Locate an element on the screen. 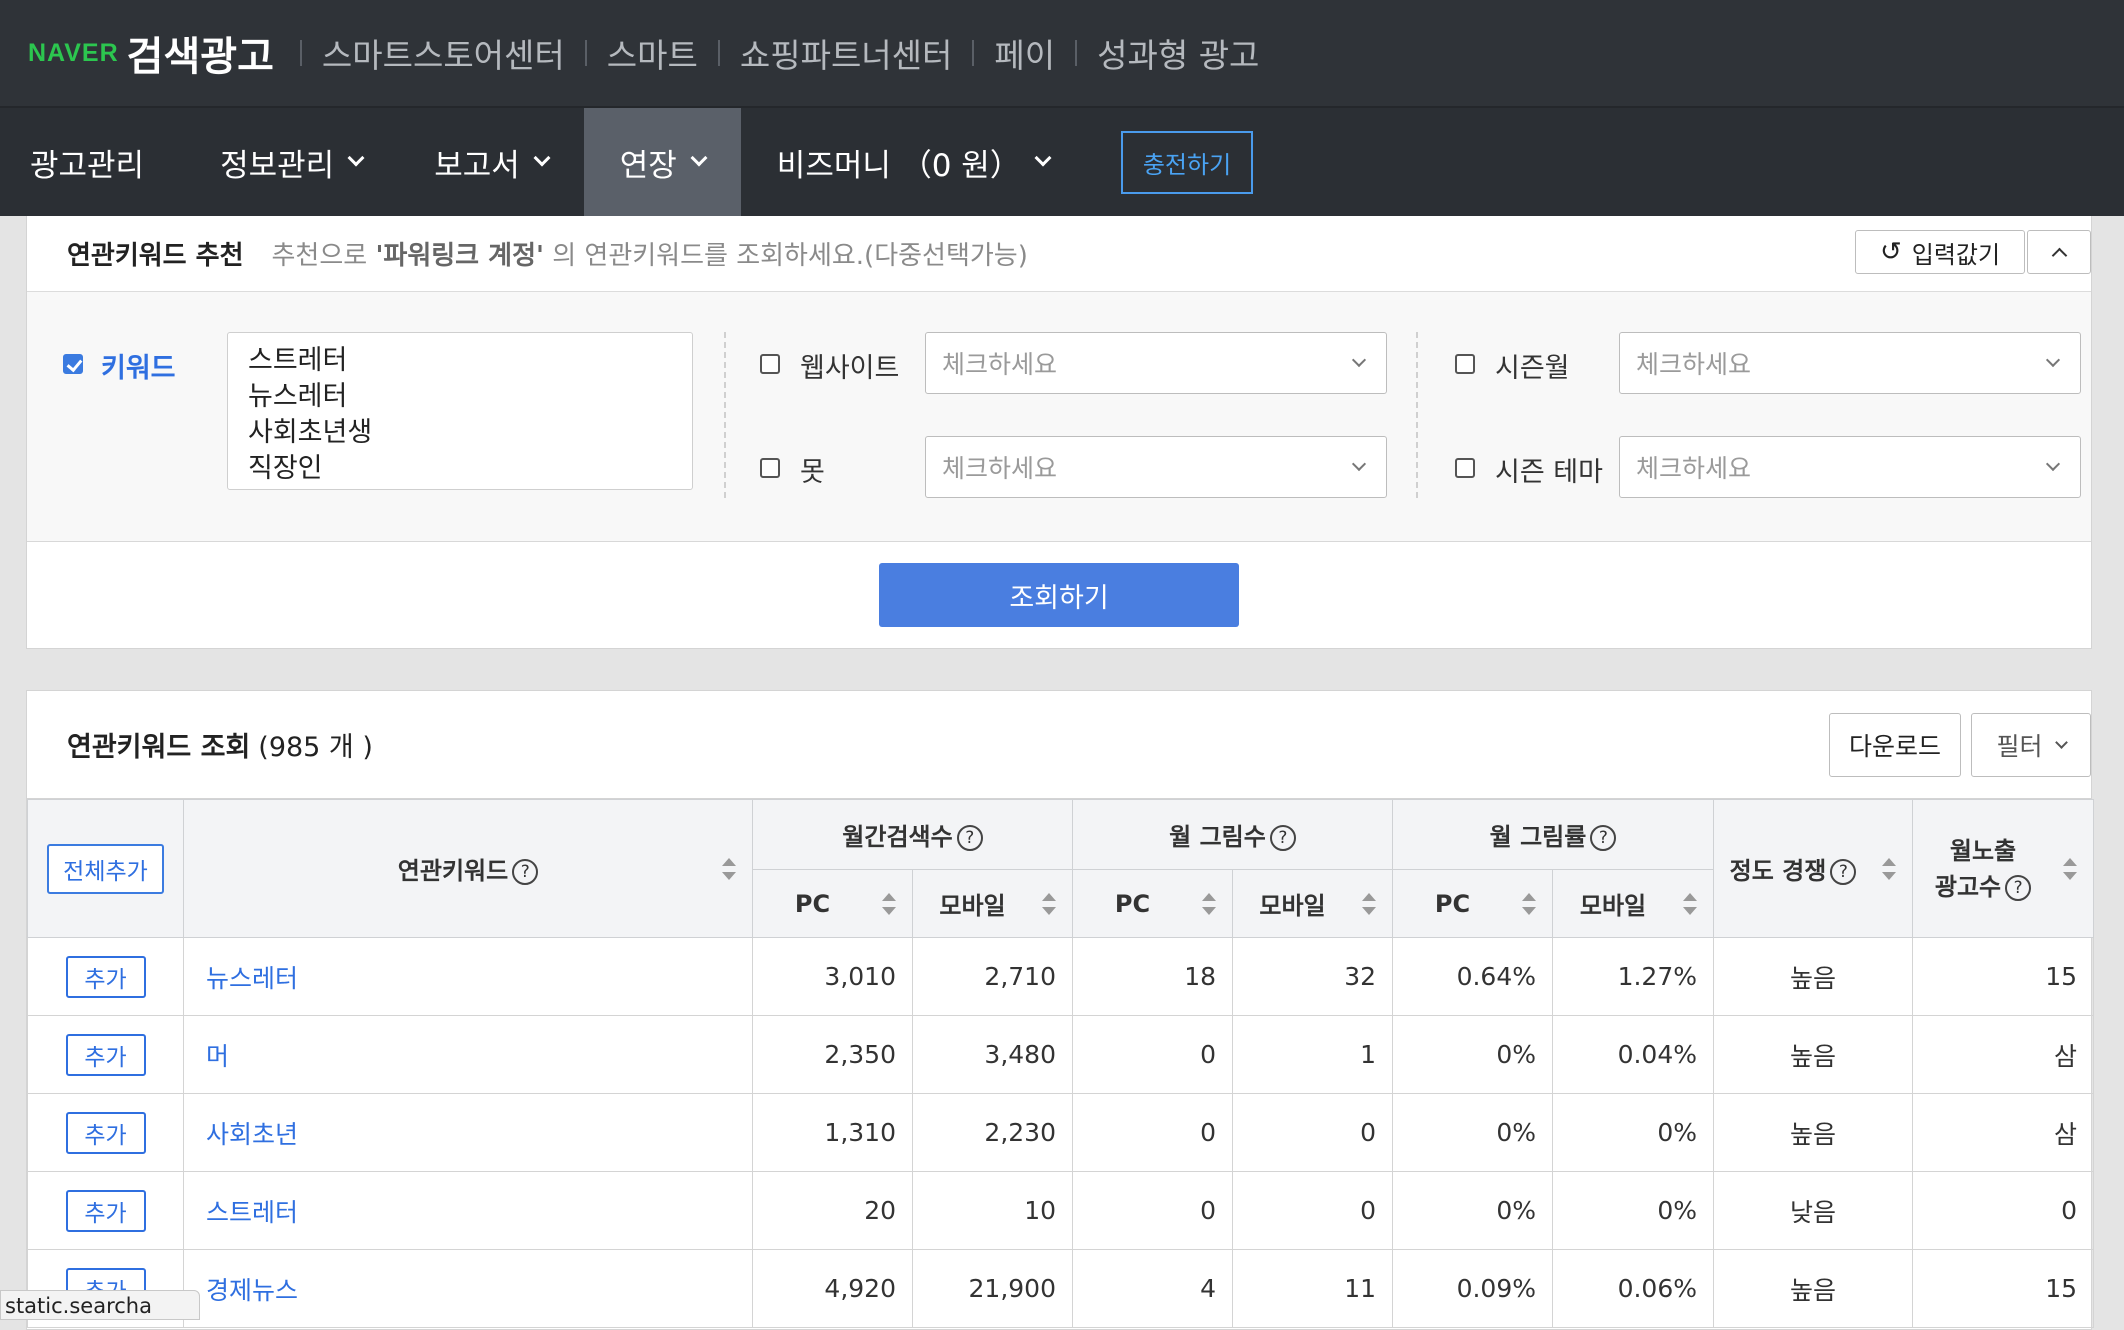 This screenshot has height=1330, width=2124. website-select: 체크하세요 is located at coordinates (1156, 363).